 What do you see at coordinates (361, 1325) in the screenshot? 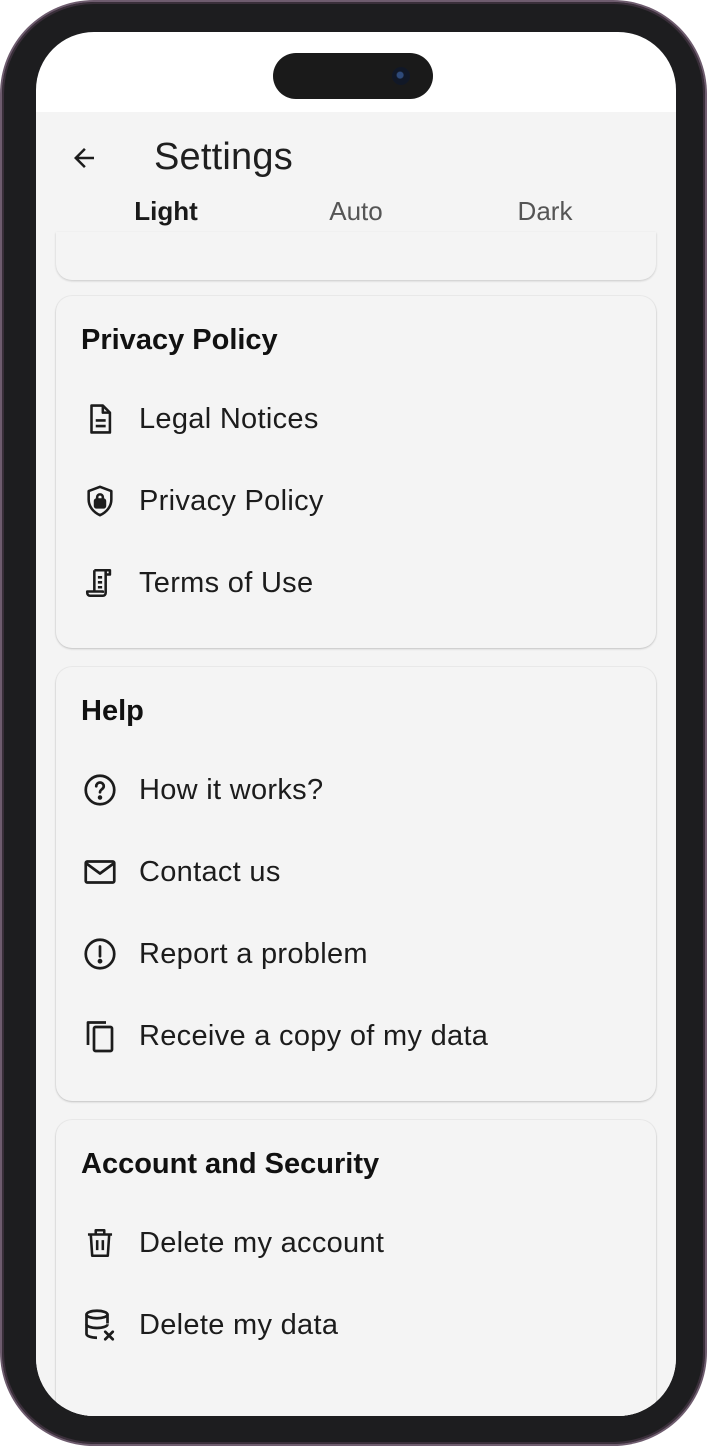
I see `delete-data-item: Delete my data` at bounding box center [361, 1325].